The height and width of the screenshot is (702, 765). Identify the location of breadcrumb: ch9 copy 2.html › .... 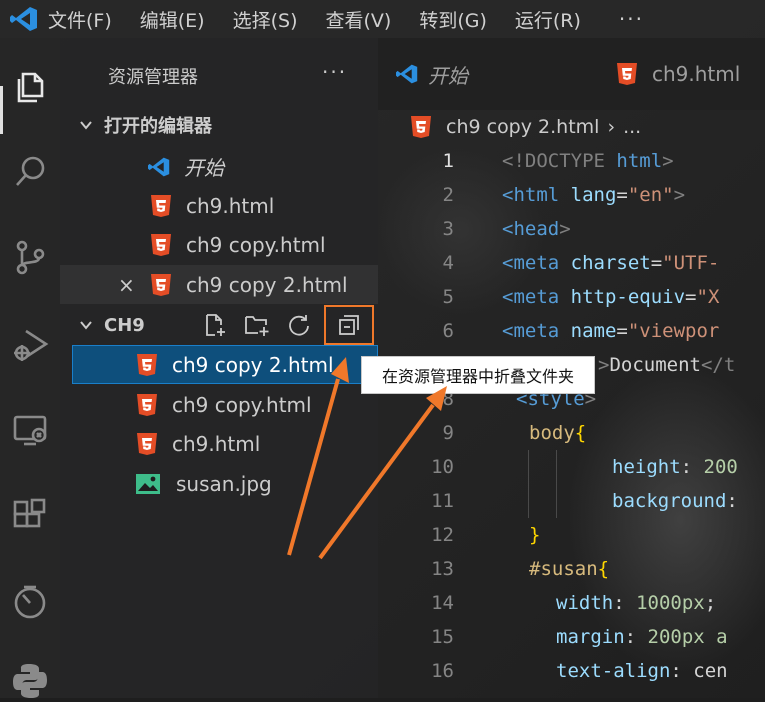
(571, 127).